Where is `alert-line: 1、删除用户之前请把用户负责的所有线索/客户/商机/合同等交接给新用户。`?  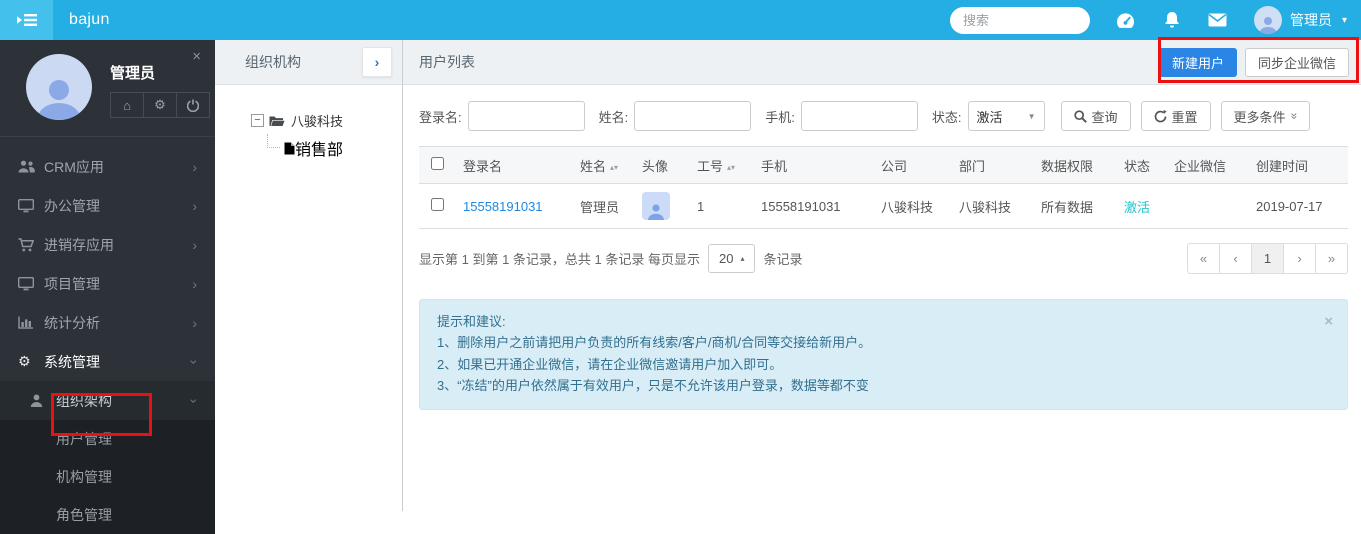 alert-line: 1、删除用户之前请把用户负责的所有线索/客户/商机/合同等交接给新用户。 is located at coordinates (875, 342).